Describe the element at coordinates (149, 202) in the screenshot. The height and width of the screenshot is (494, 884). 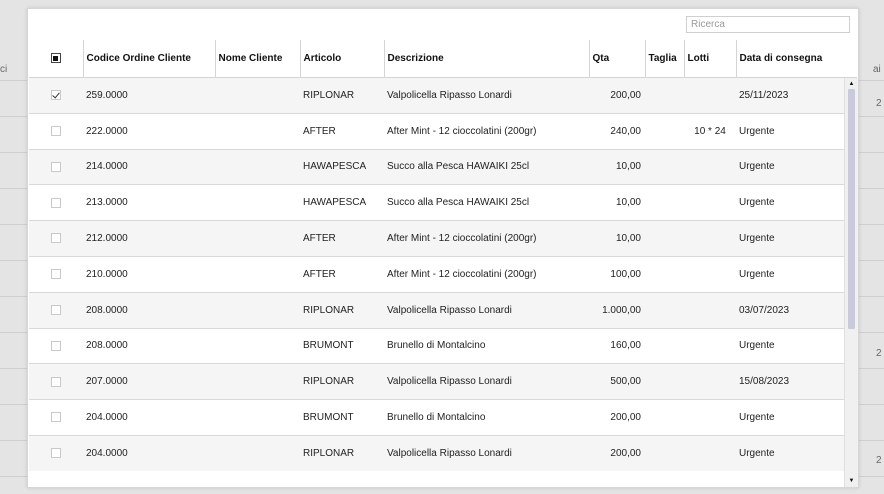
I see `cell-codice: 213.0000` at that location.